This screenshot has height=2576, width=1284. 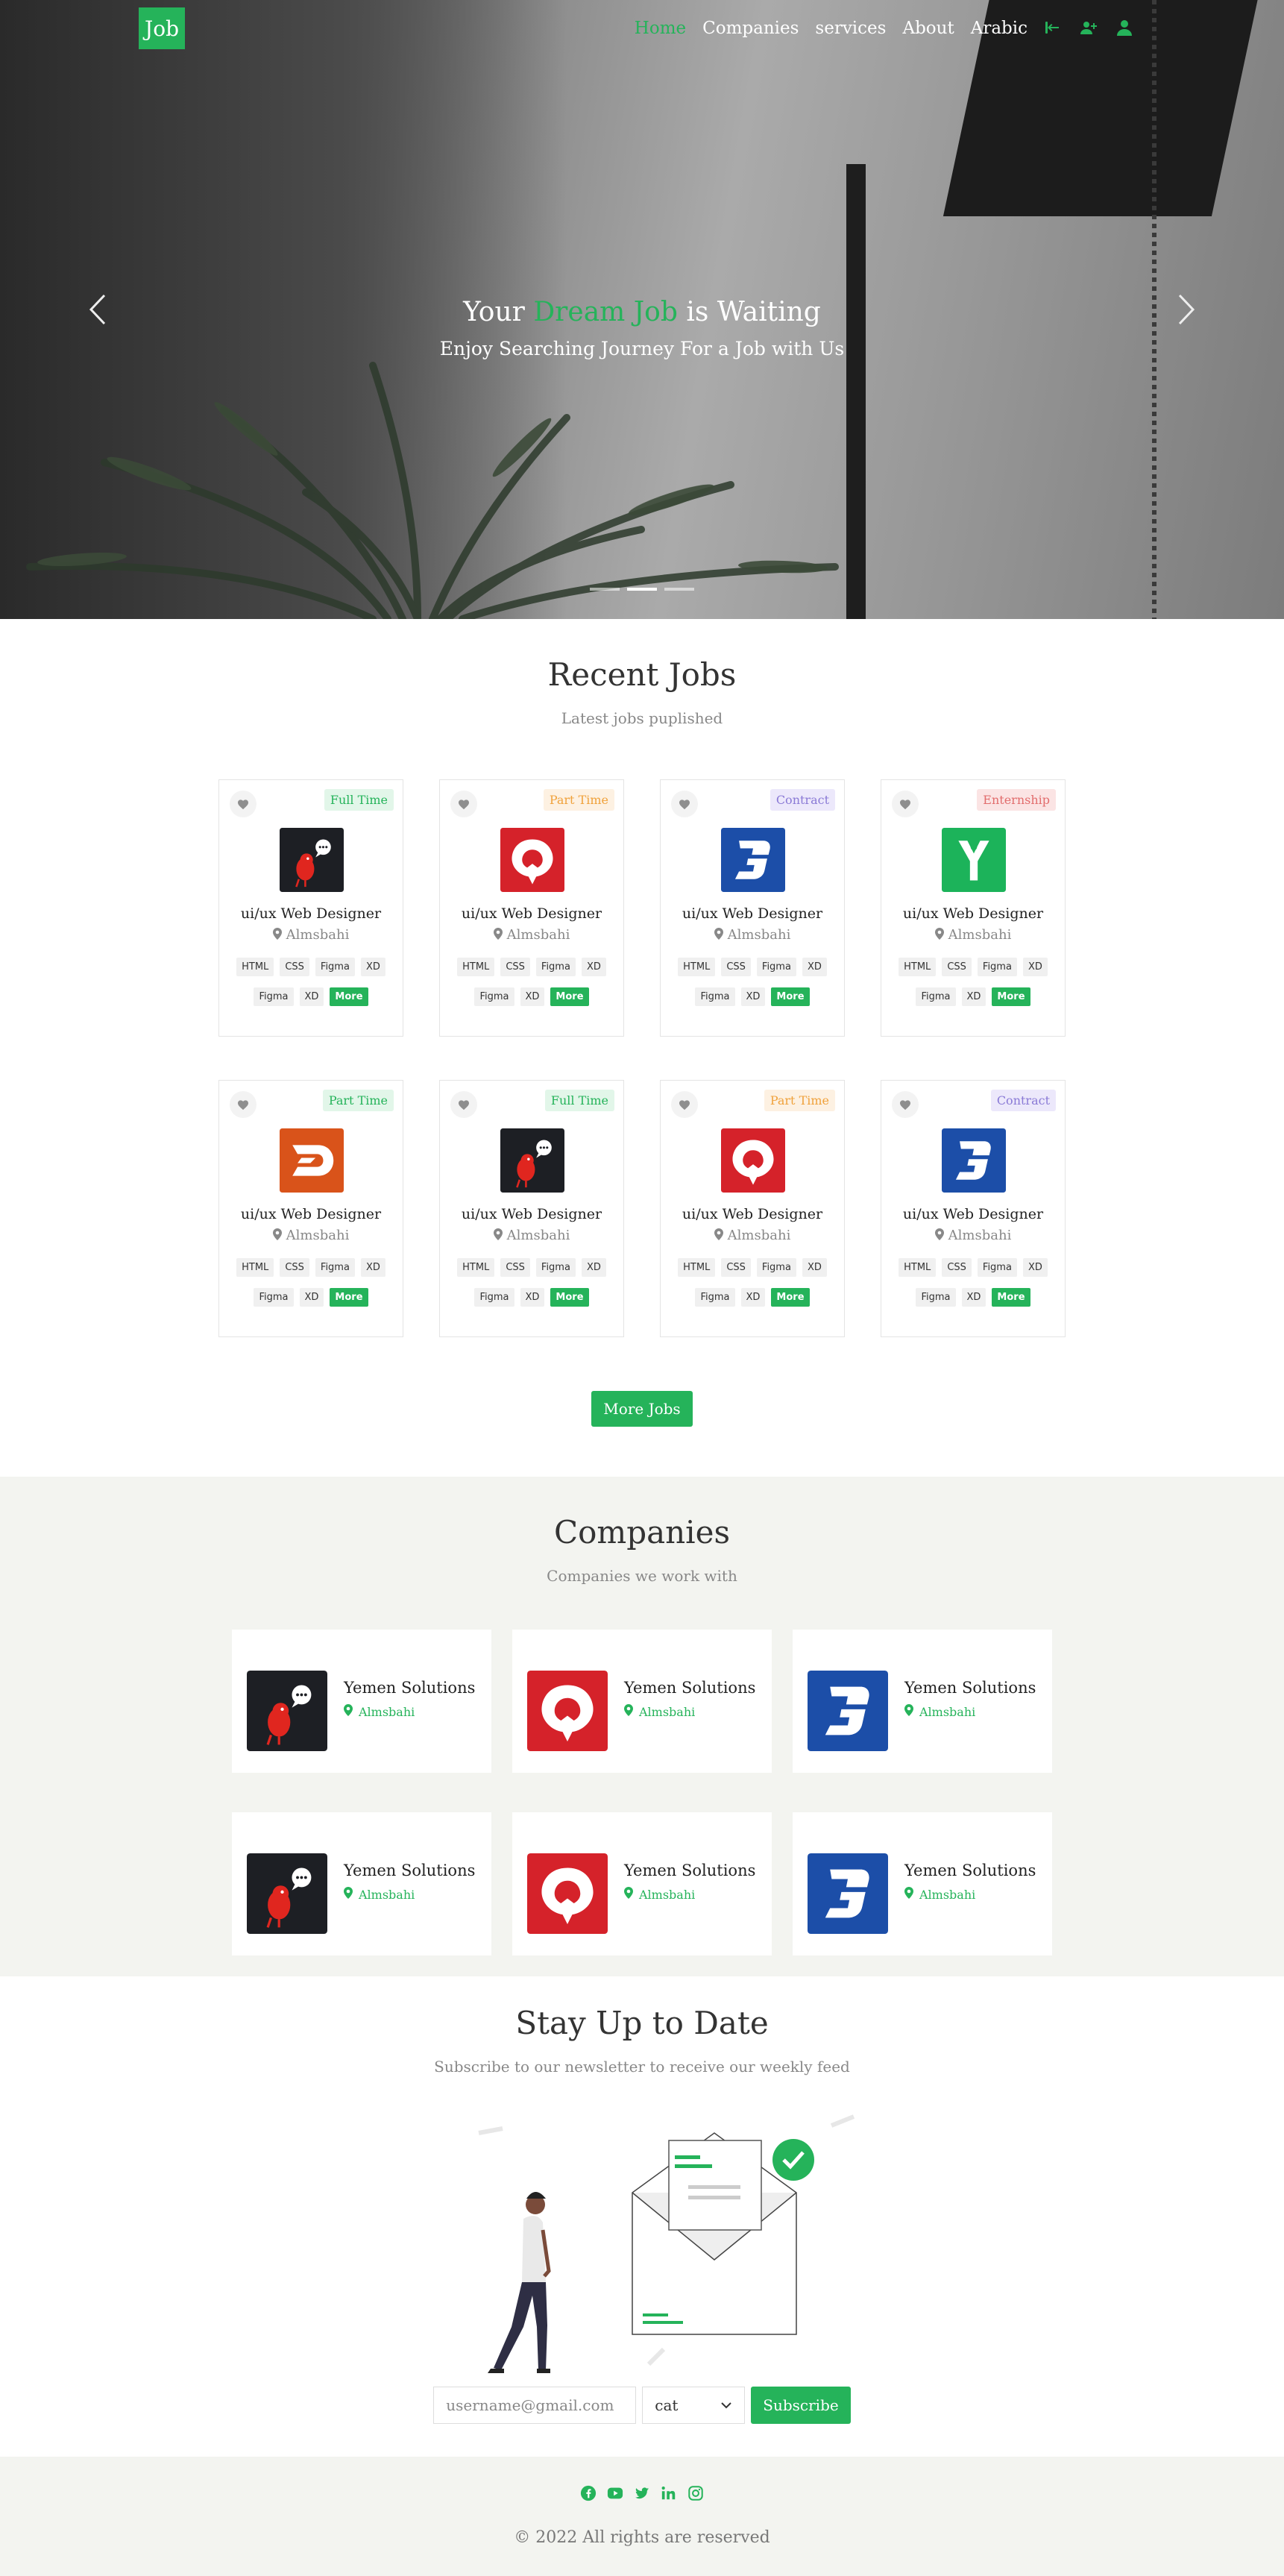 I want to click on twitter-icon, so click(x=642, y=2493).